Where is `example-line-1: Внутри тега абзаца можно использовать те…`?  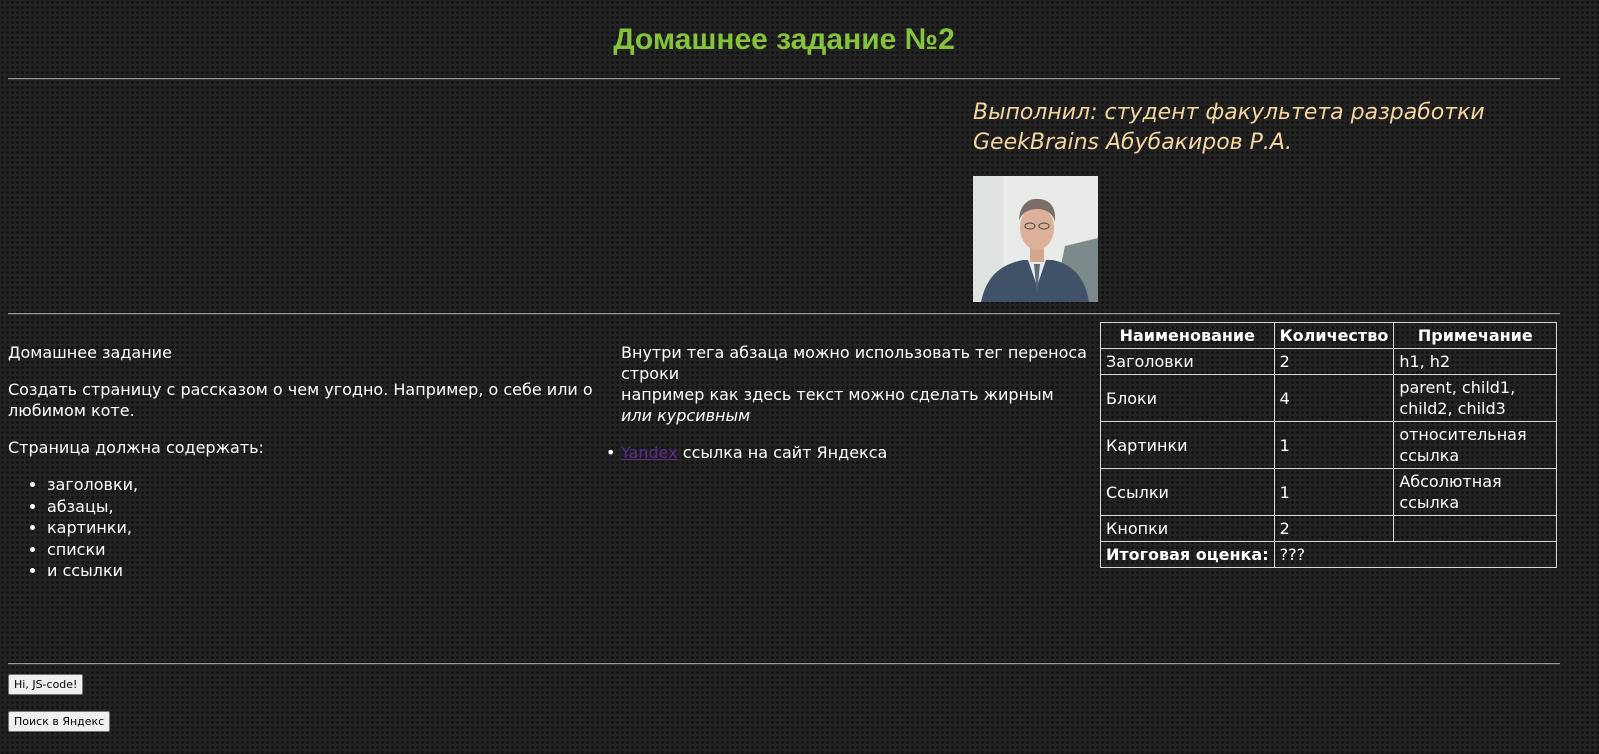 example-line-1: Внутри тега абзаца можно использовать те… is located at coordinates (854, 363).